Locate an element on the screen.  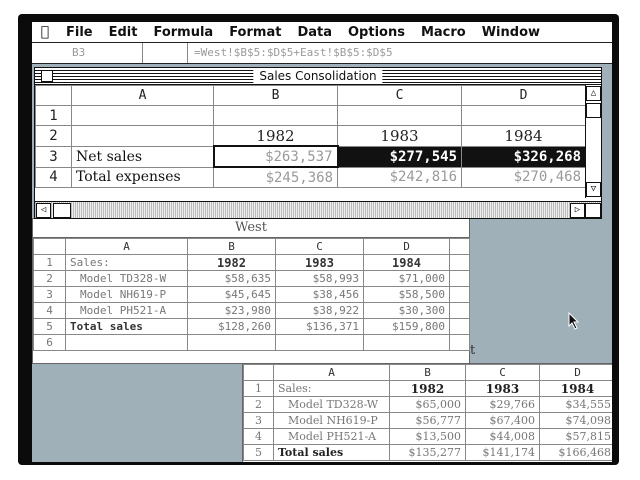
cell: Total expenses is located at coordinates (142, 177).